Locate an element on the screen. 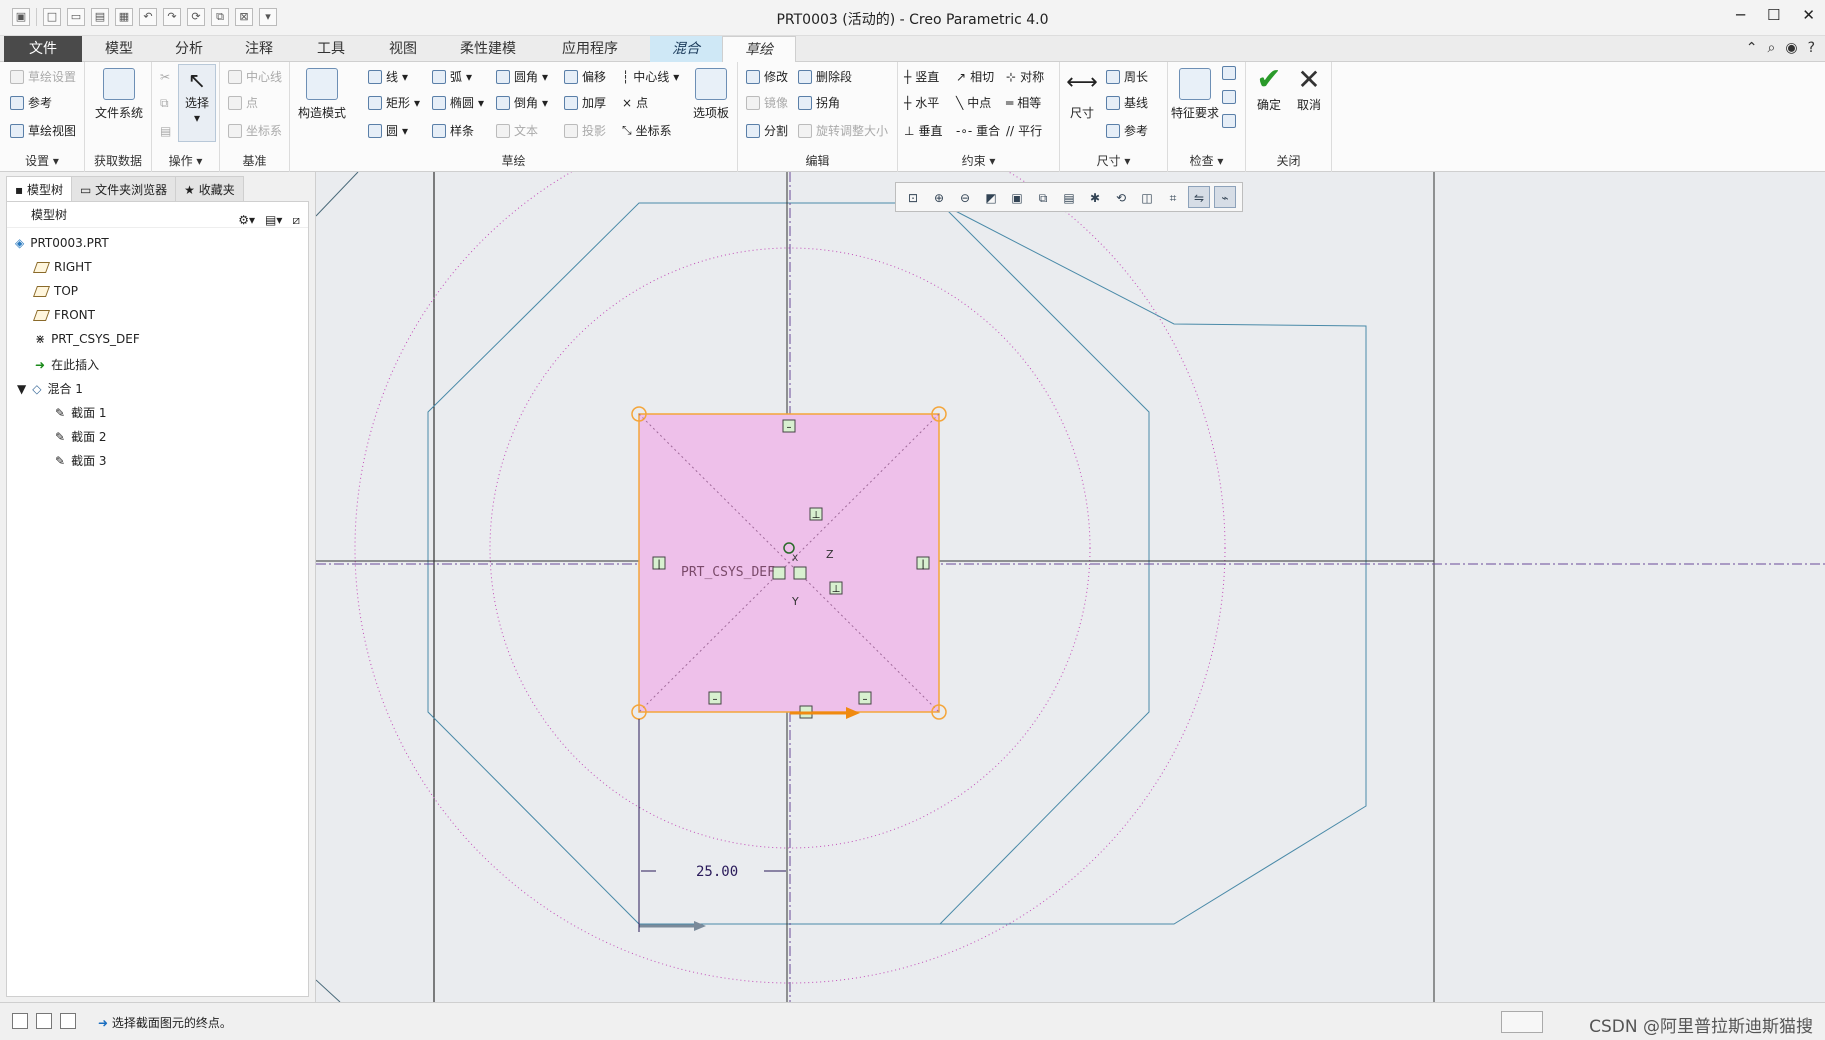  spin-center-icon: ⟲ is located at coordinates (1121, 197).